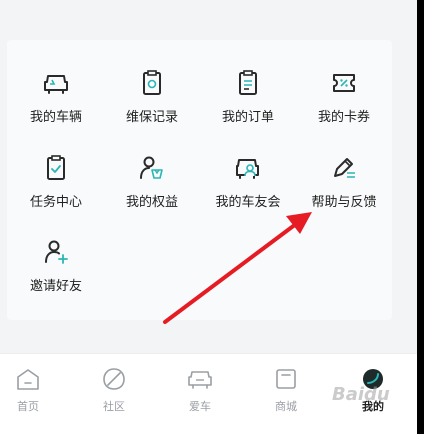 Image resolution: width=424 pixels, height=434 pixels. What do you see at coordinates (344, 103) in the screenshot?
I see `menu-item-my-coupons: 我的卡券` at bounding box center [344, 103].